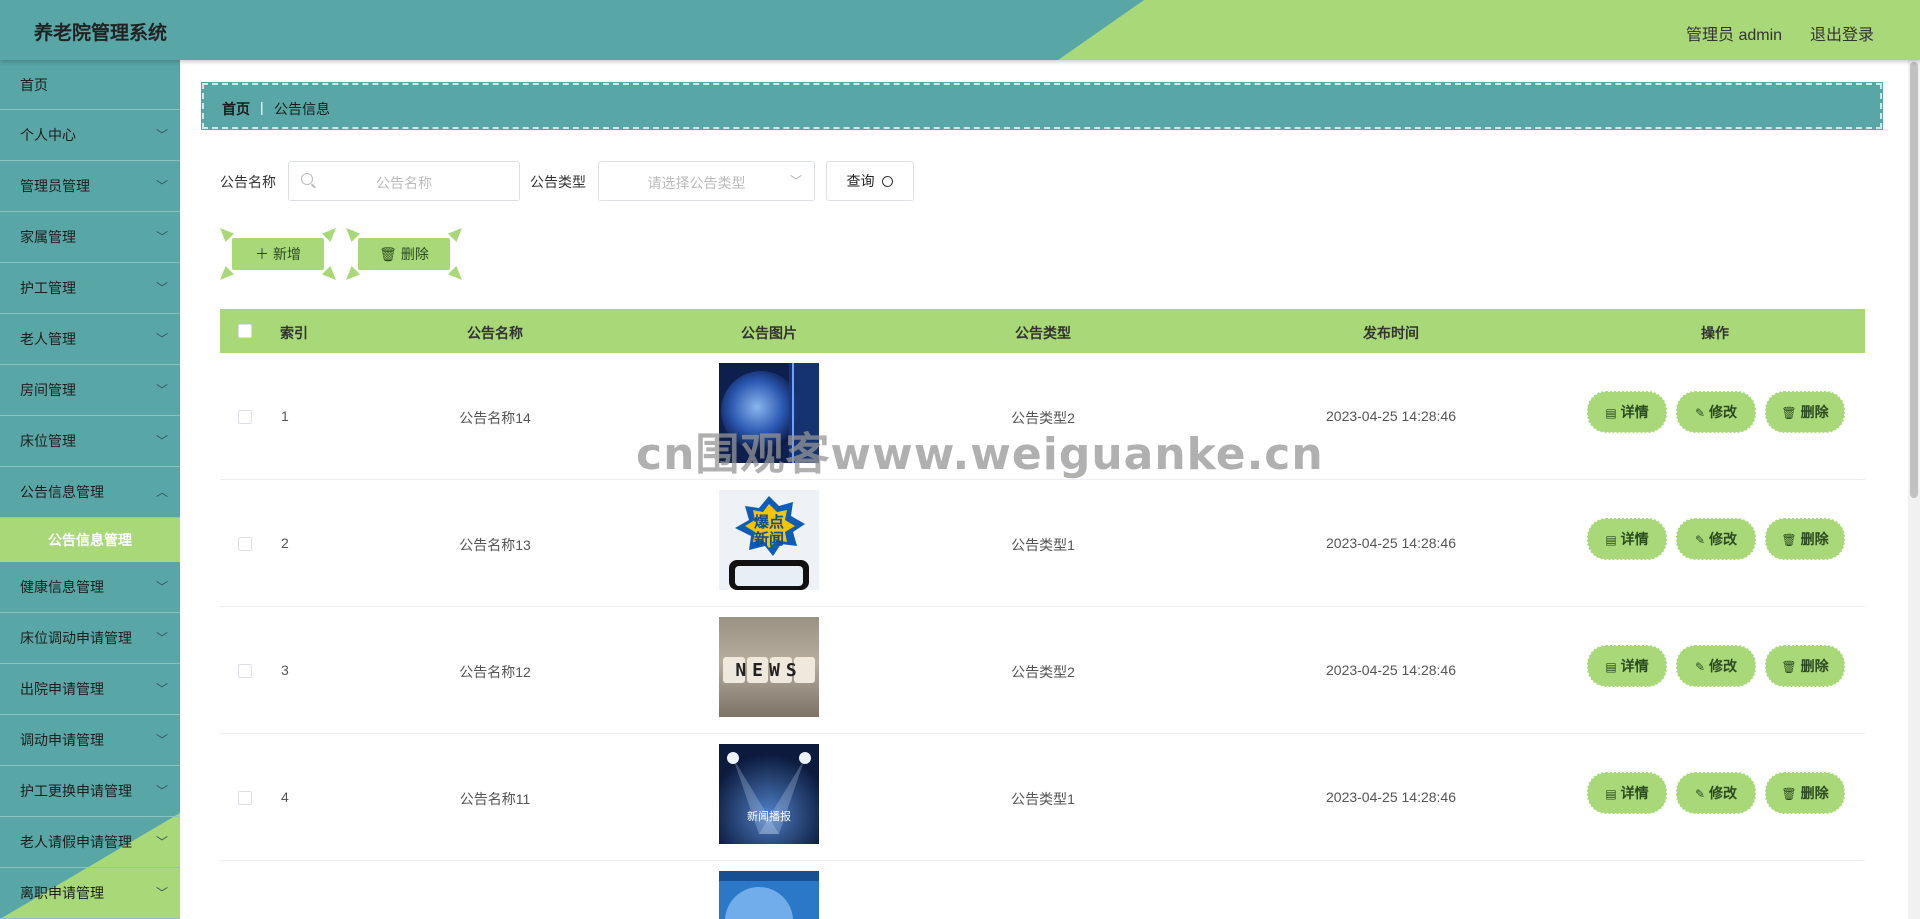 This screenshot has height=919, width=1920. I want to click on sidebar-item-resignation: 离职申请管理 ﹀, so click(90, 893).